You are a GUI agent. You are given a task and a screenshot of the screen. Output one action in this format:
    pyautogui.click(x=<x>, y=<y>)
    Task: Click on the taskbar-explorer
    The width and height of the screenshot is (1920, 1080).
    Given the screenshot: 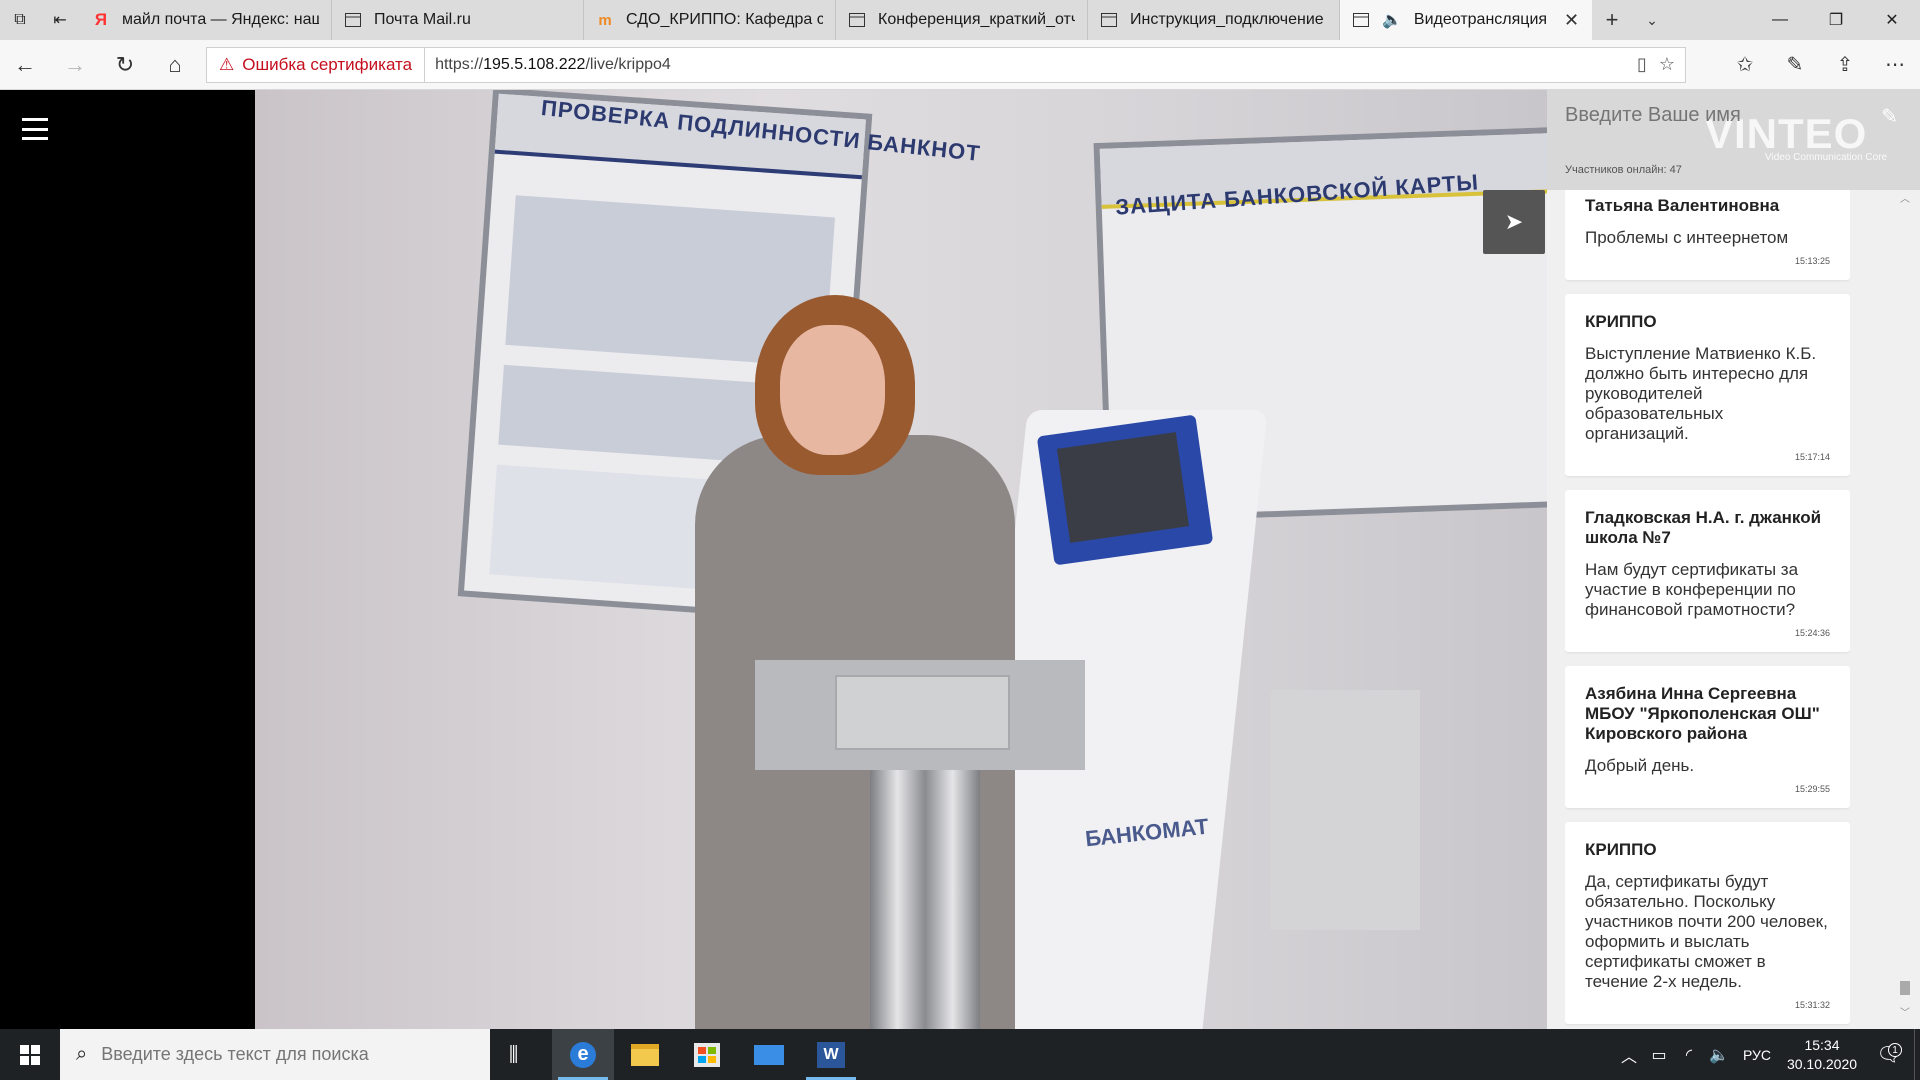 What is the action you would take?
    pyautogui.click(x=645, y=1054)
    